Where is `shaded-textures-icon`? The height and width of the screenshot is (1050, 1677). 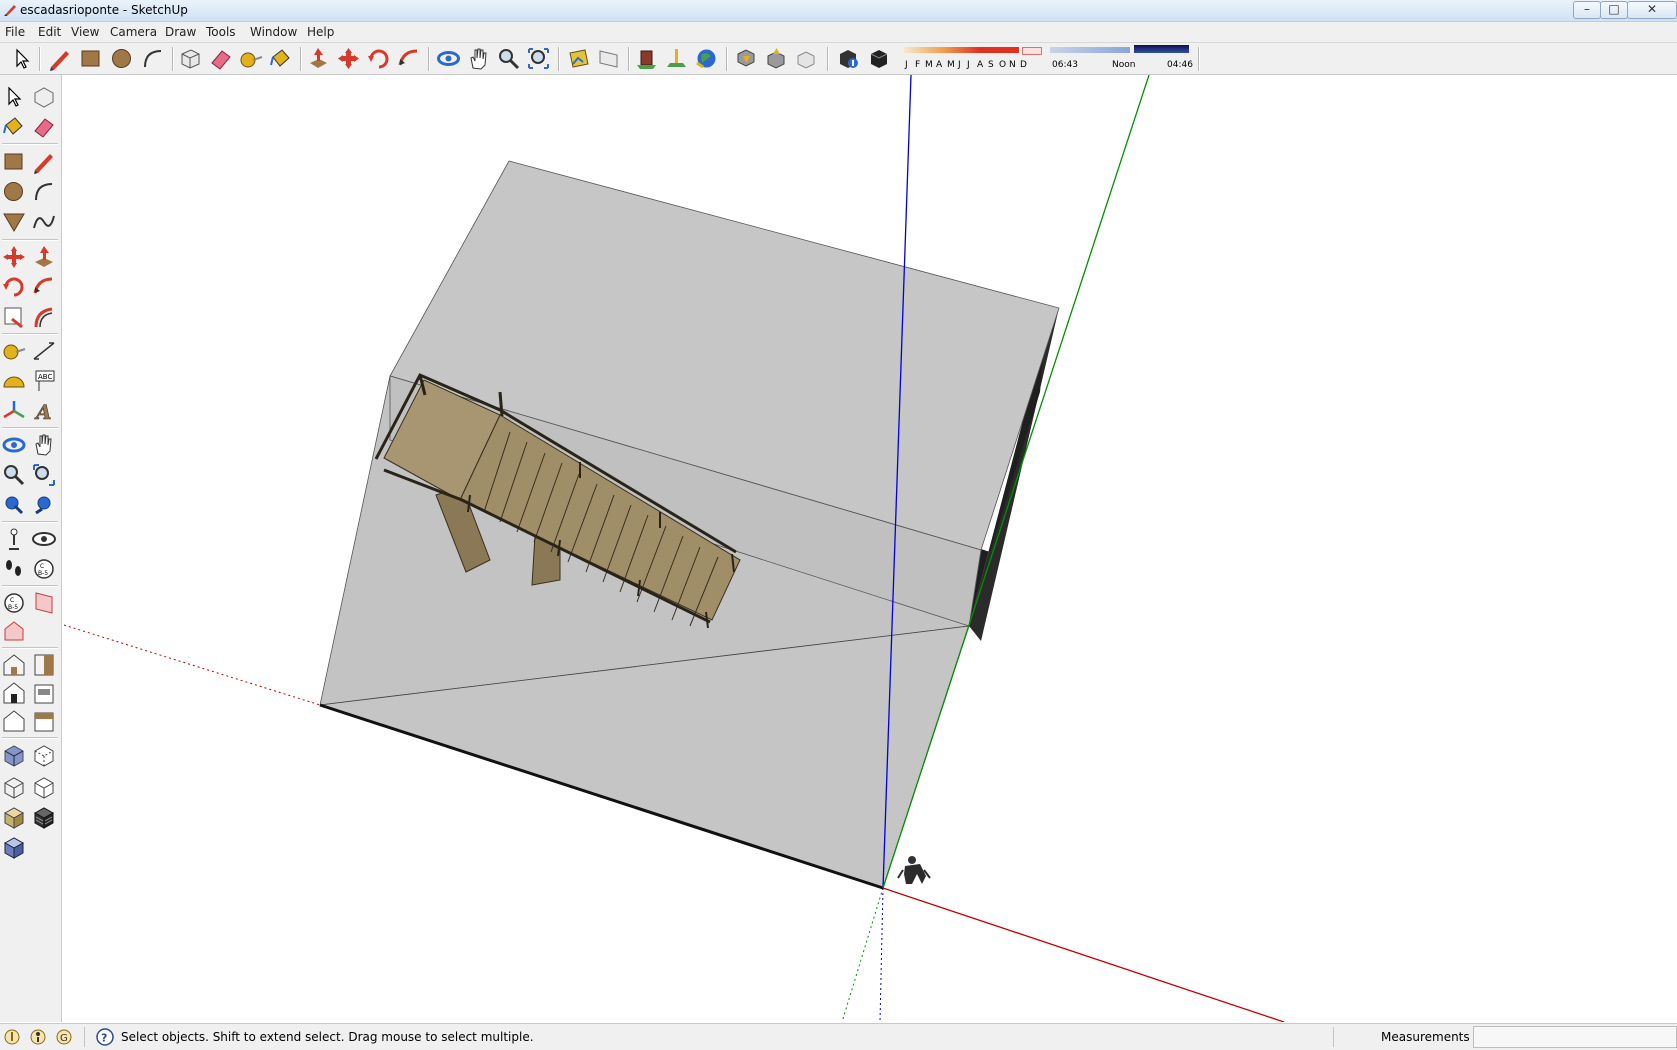
shaded-textures-icon is located at coordinates (44, 817).